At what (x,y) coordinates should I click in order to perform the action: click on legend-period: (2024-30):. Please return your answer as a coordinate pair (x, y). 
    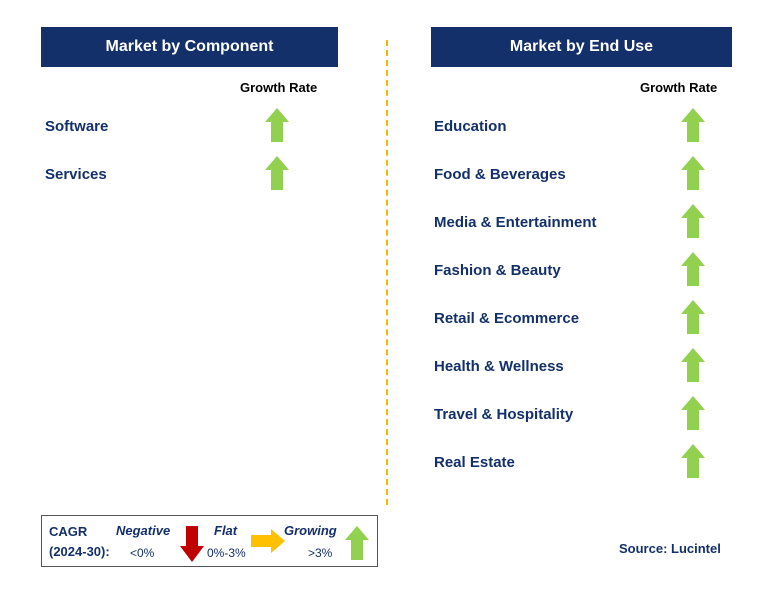
    Looking at the image, I should click on (79, 551).